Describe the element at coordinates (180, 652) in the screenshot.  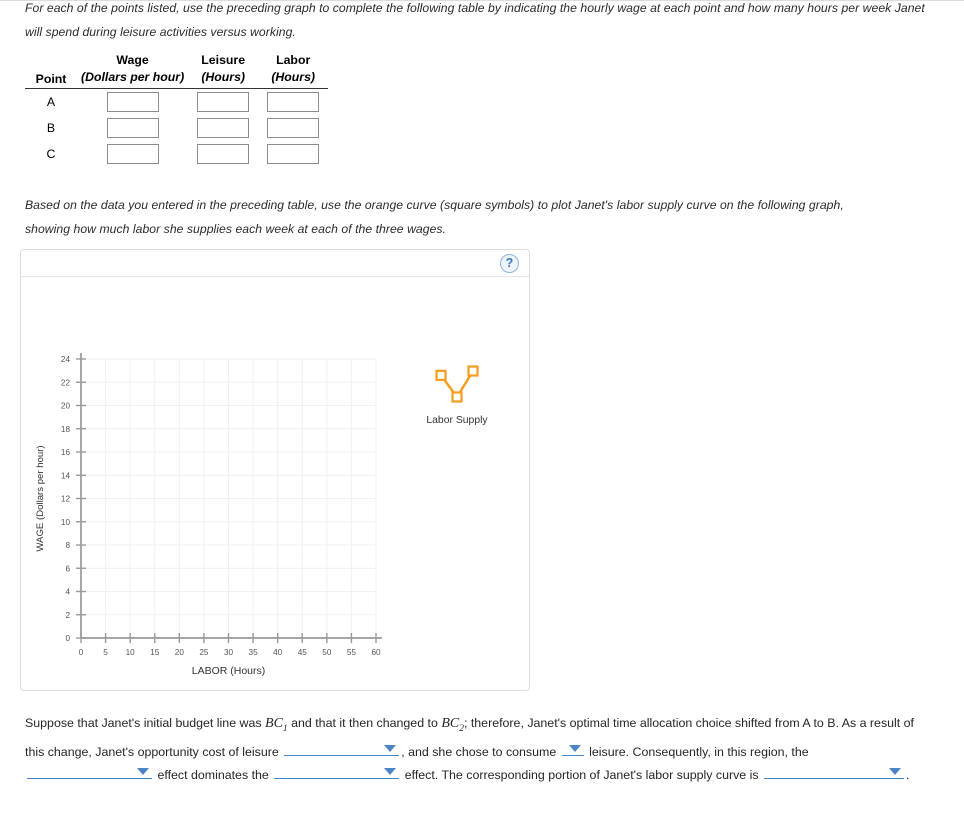
I see `x-tick-label: 20` at that location.